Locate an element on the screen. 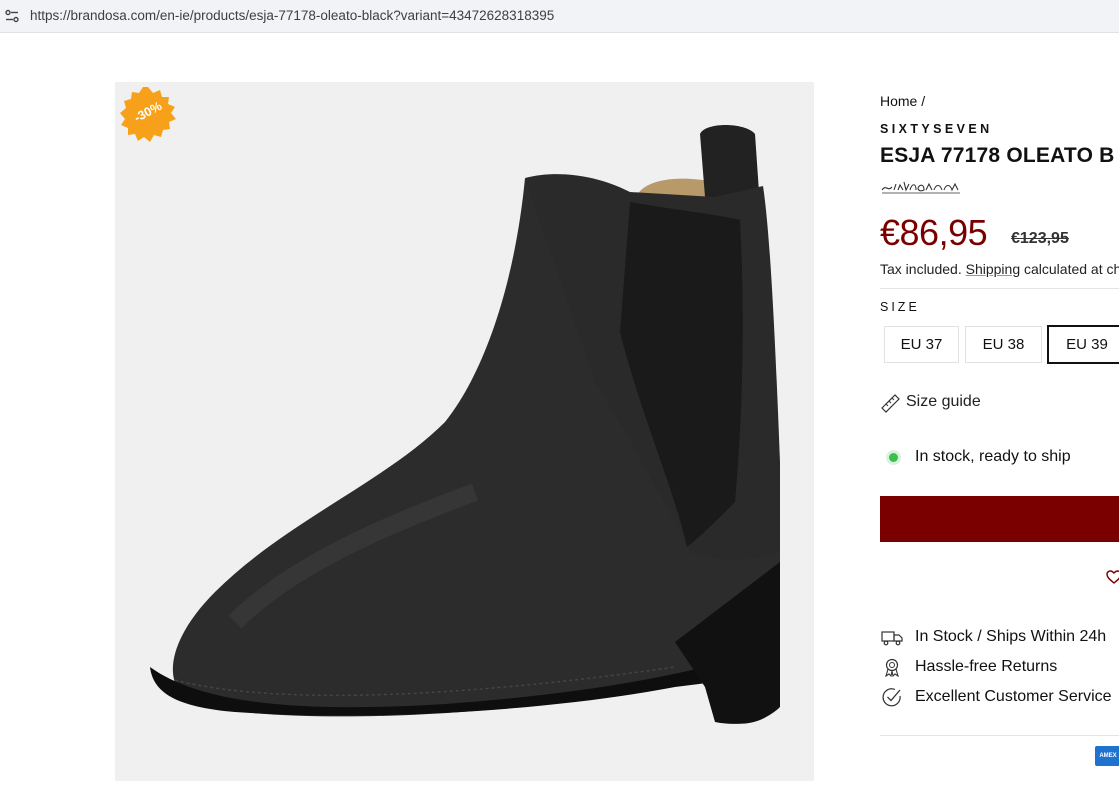 The height and width of the screenshot is (786, 1119). product-title: ESJA 77178 OLEATO B is located at coordinates (997, 155).